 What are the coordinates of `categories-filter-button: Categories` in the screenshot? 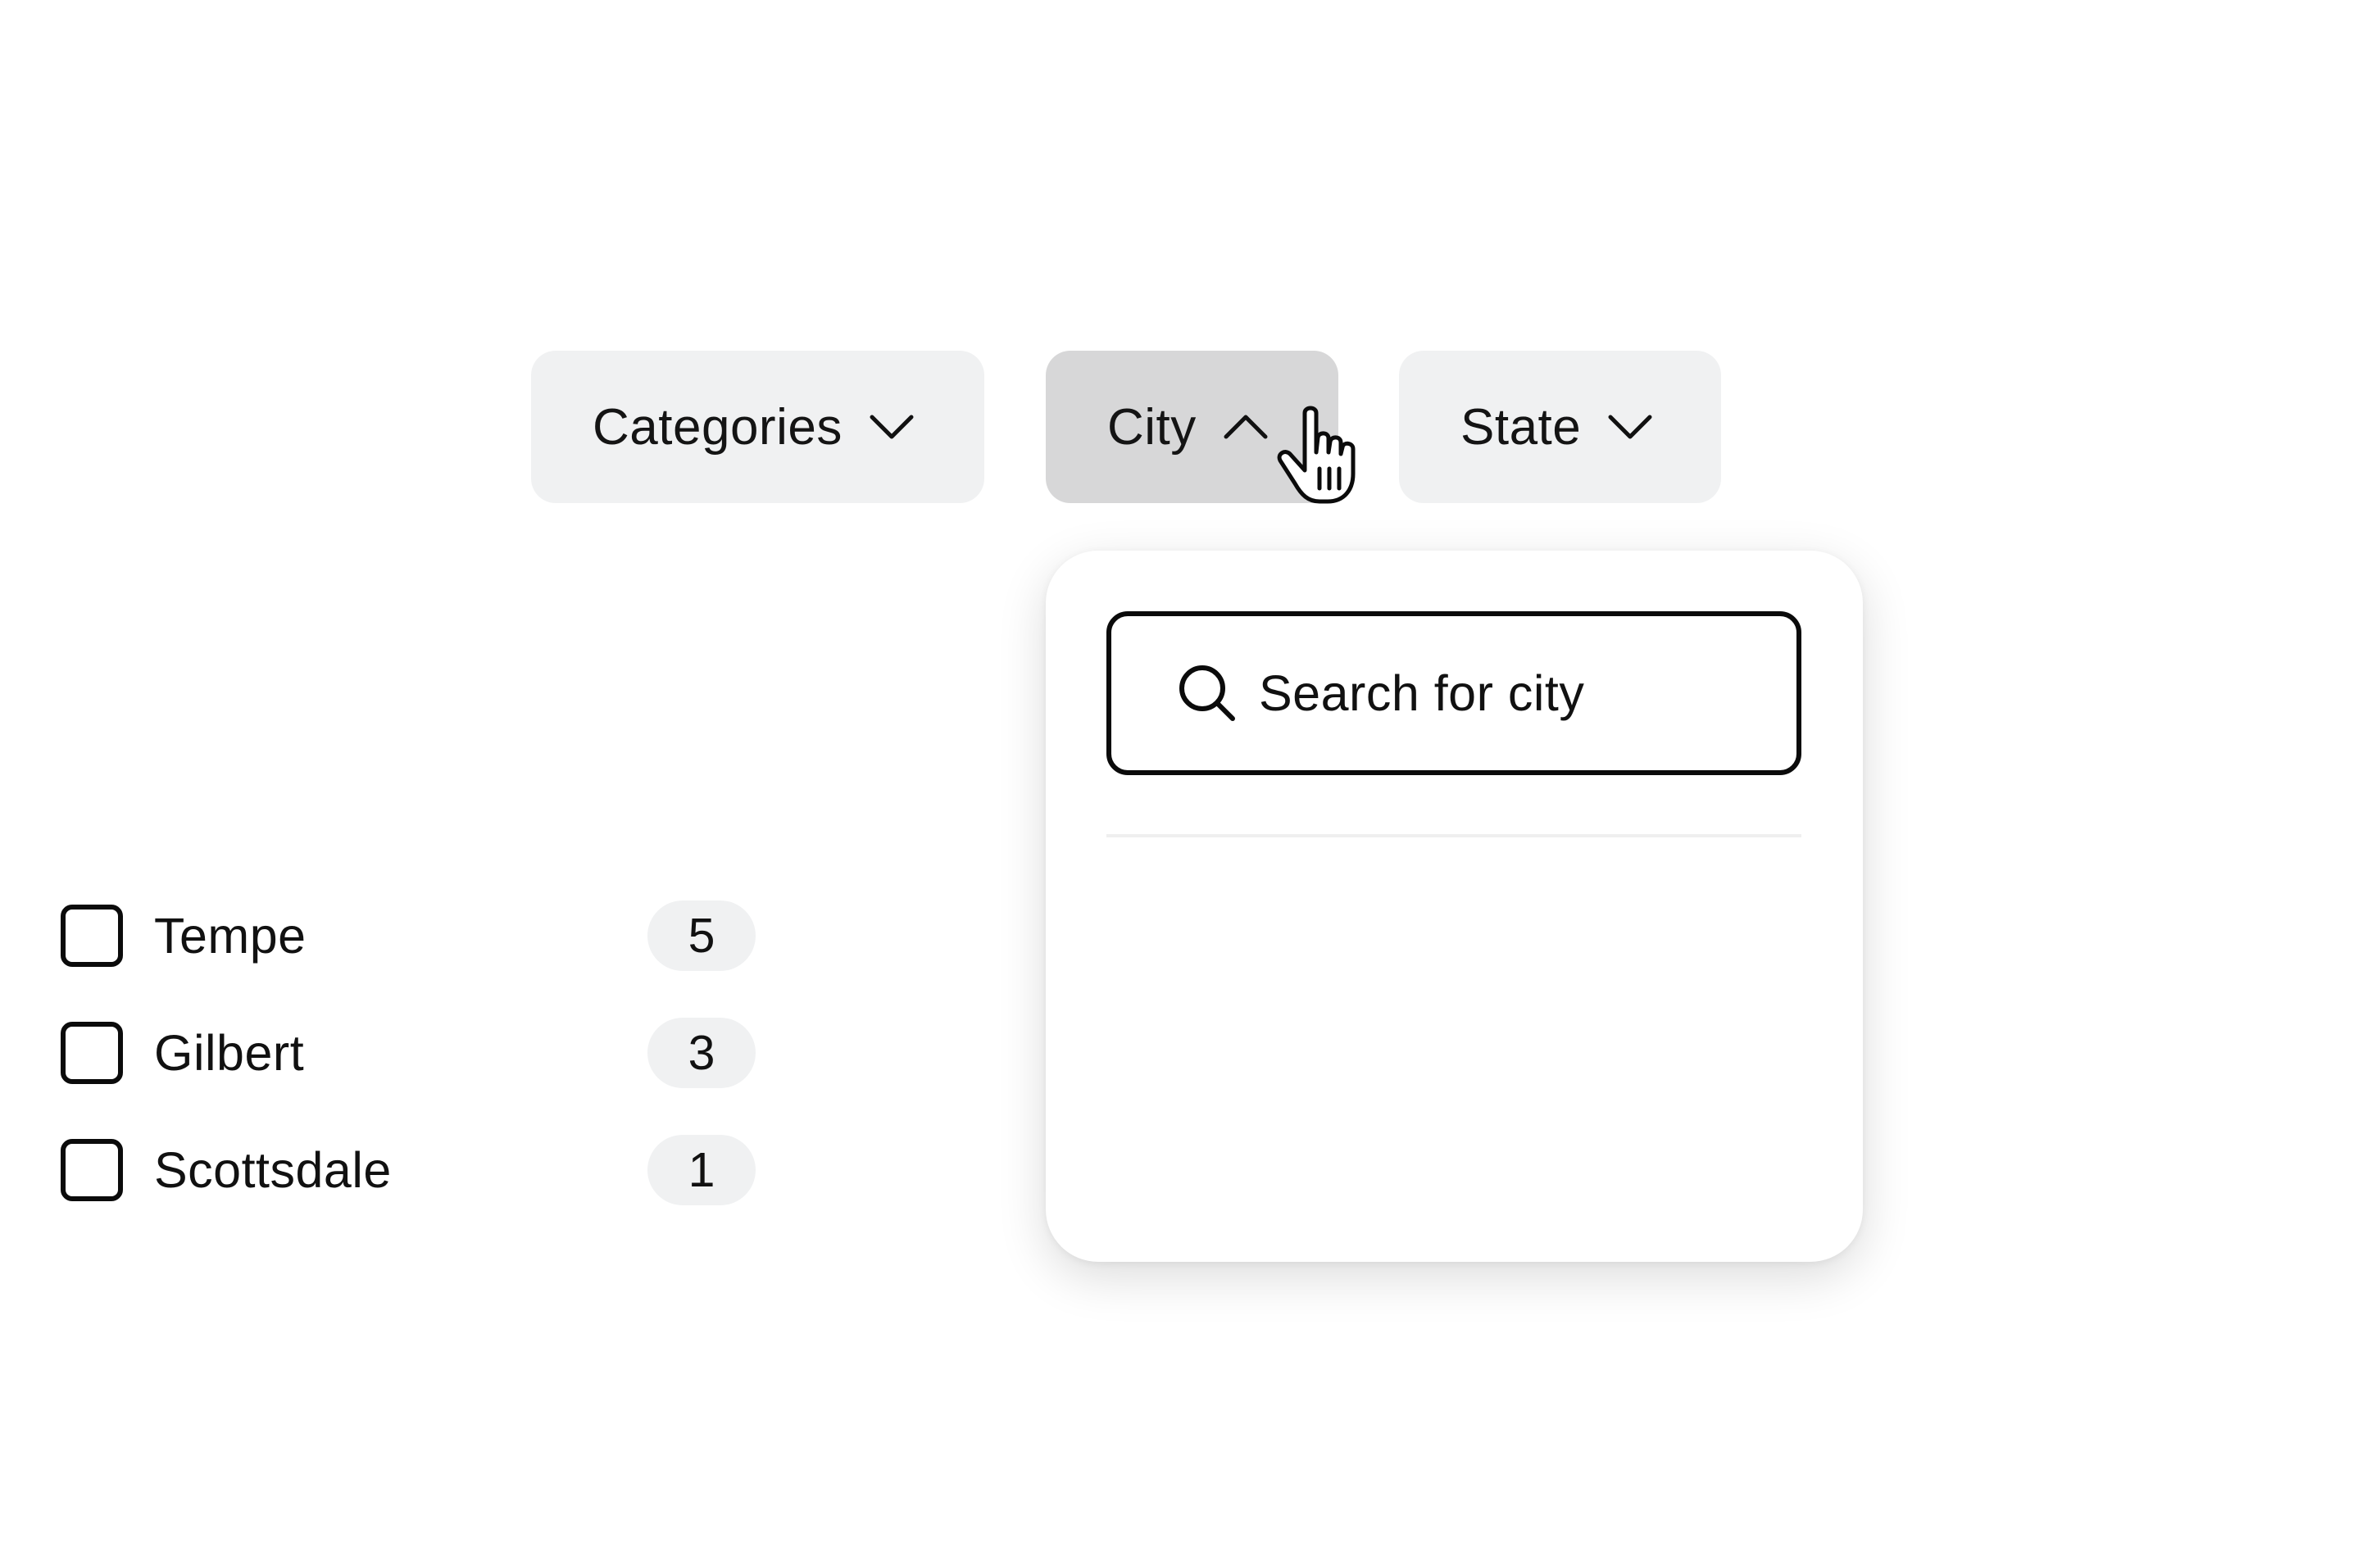 It's located at (757, 427).